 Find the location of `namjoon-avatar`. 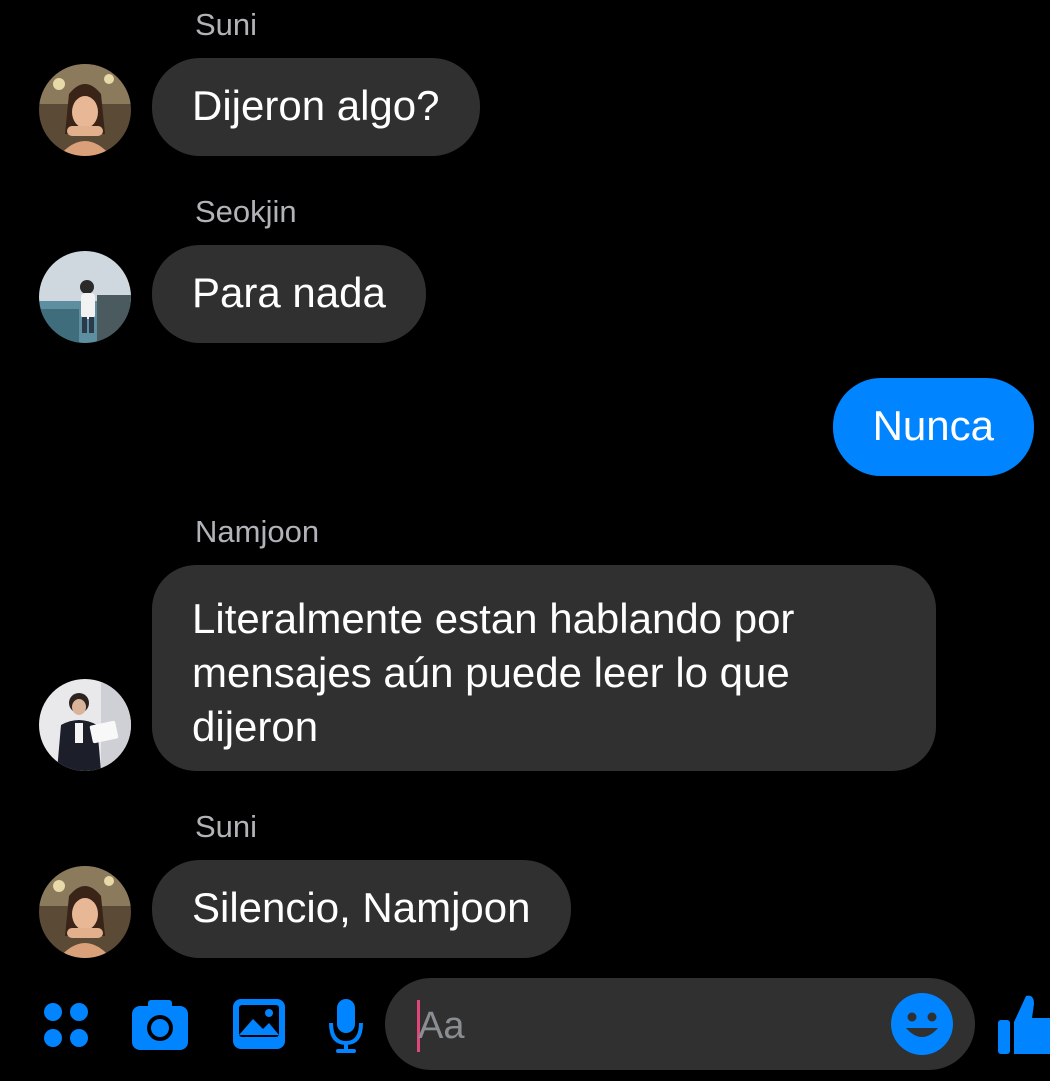

namjoon-avatar is located at coordinates (85, 725).